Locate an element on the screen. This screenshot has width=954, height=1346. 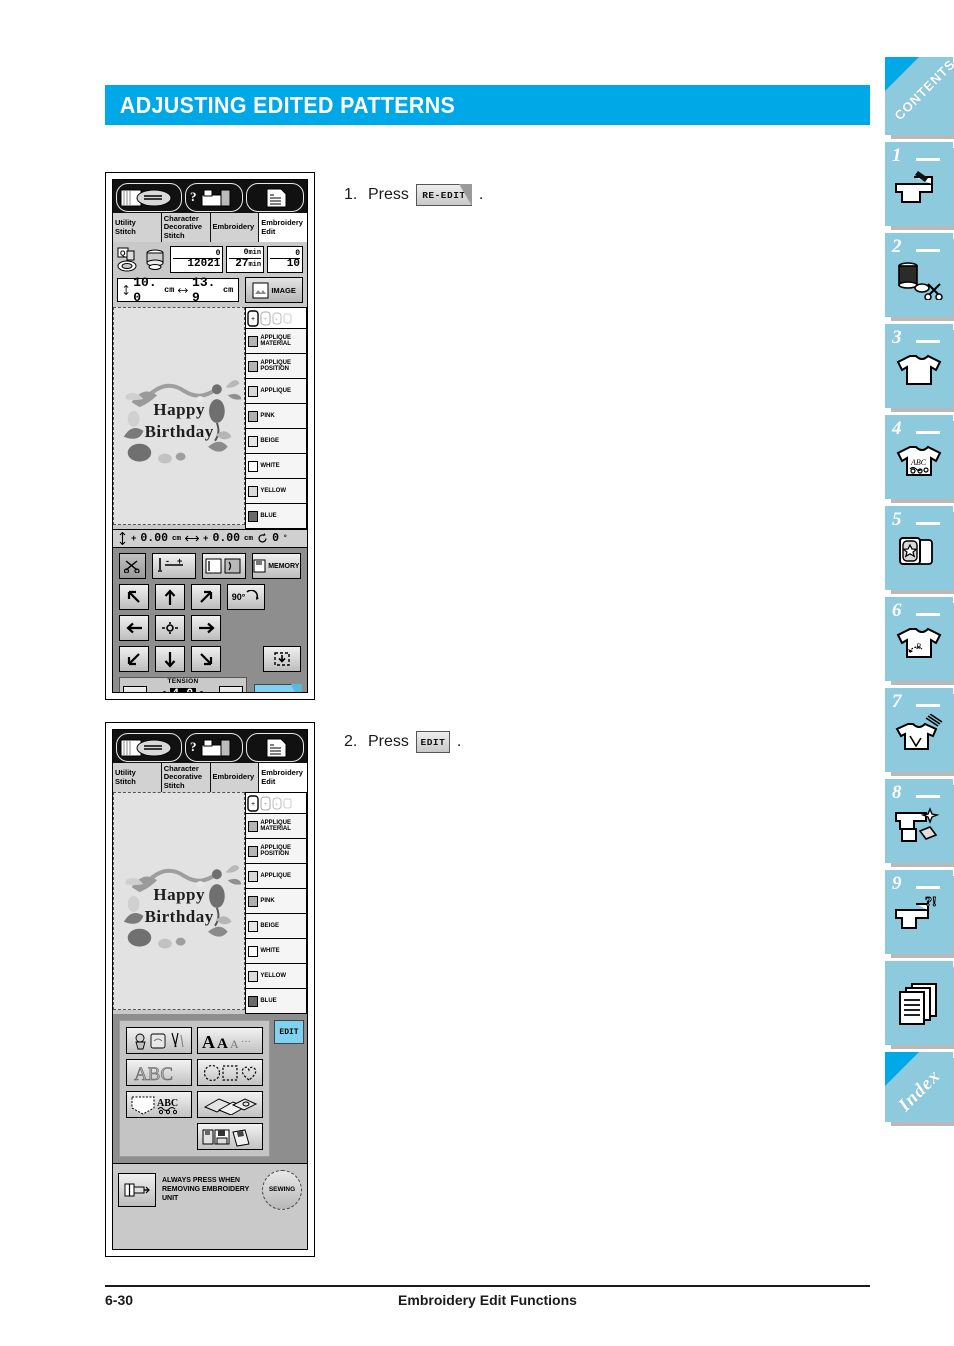
memory-card-button is located at coordinates (230, 1136).